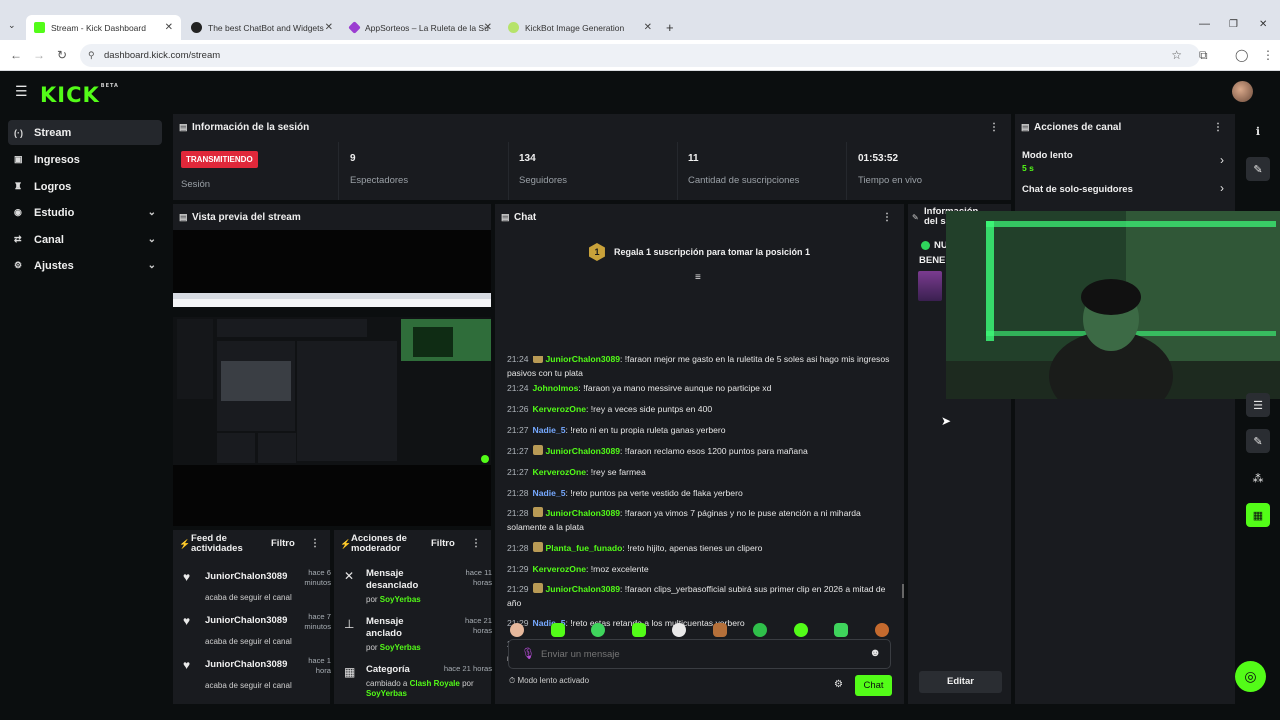  I want to click on chat-settings-icon: ⚙, so click(838, 684).